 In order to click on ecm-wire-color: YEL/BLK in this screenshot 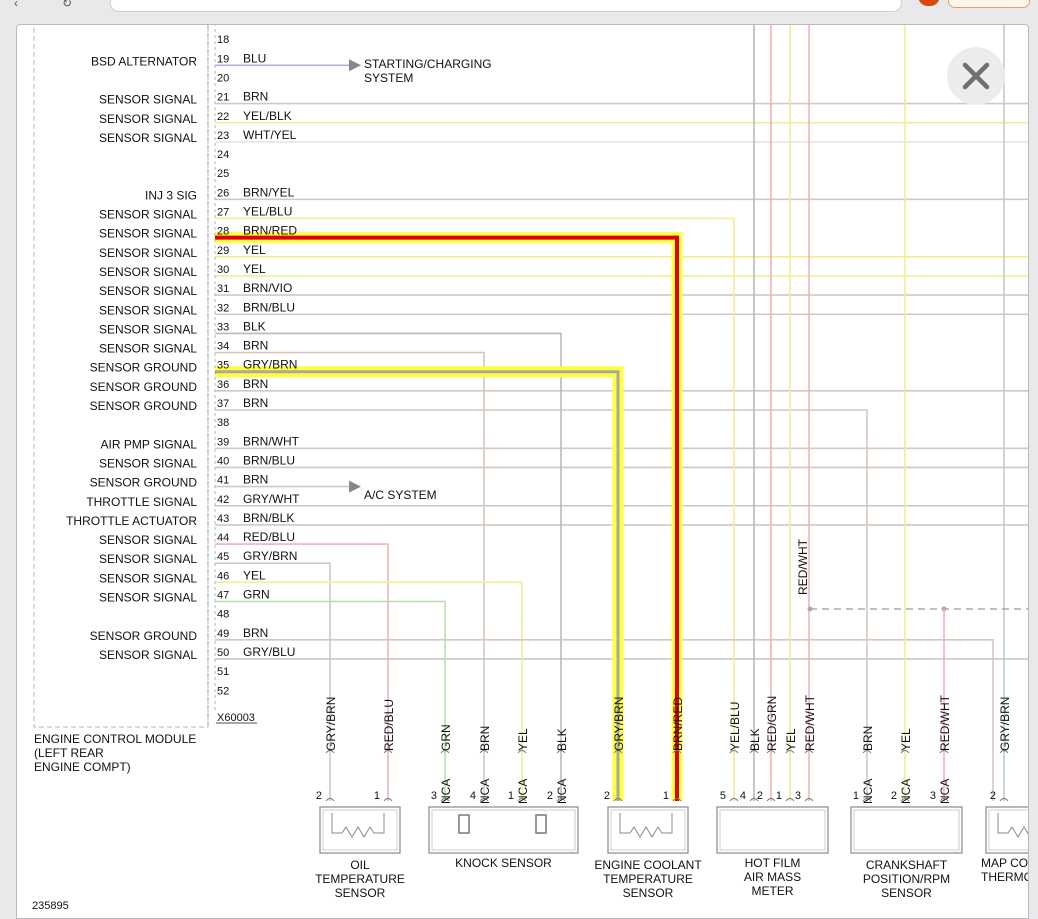, I will do `click(267, 116)`.